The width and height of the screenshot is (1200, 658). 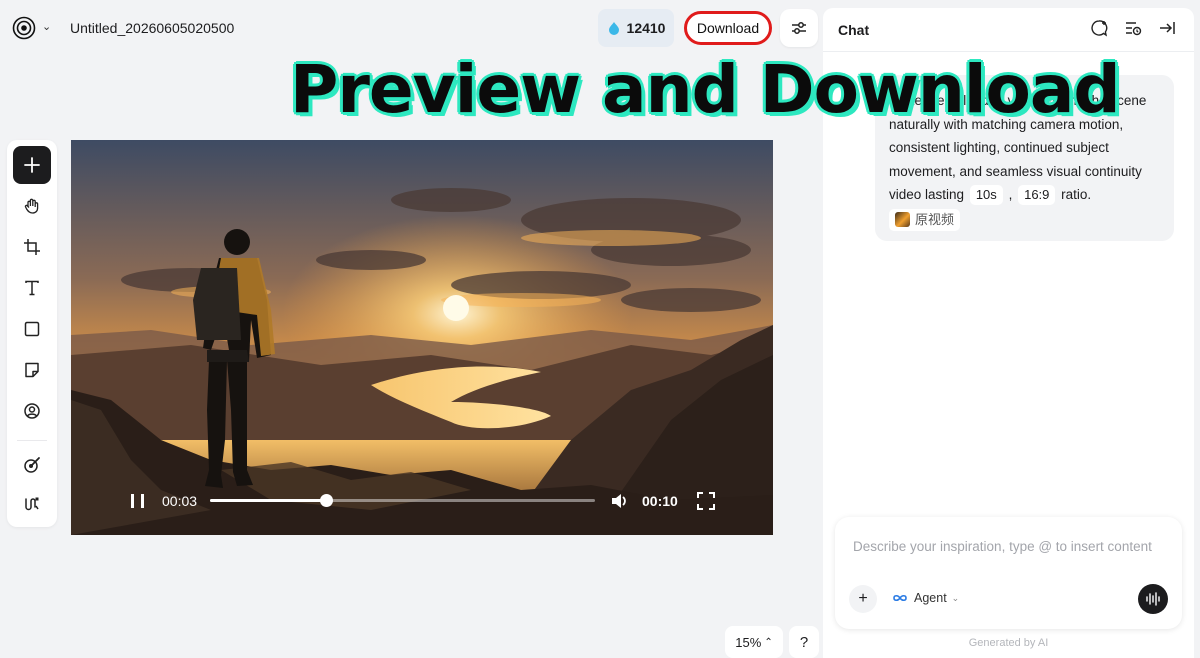 What do you see at coordinates (152, 28) in the screenshot?
I see `document-title: Untitled_20260605020500` at bounding box center [152, 28].